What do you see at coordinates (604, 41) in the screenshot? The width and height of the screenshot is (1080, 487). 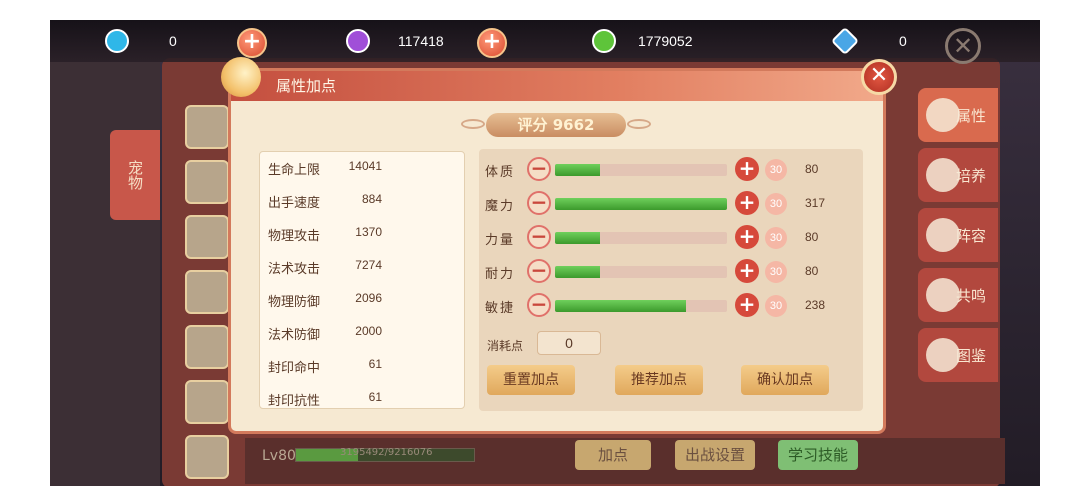 I see `green-gem-icon` at bounding box center [604, 41].